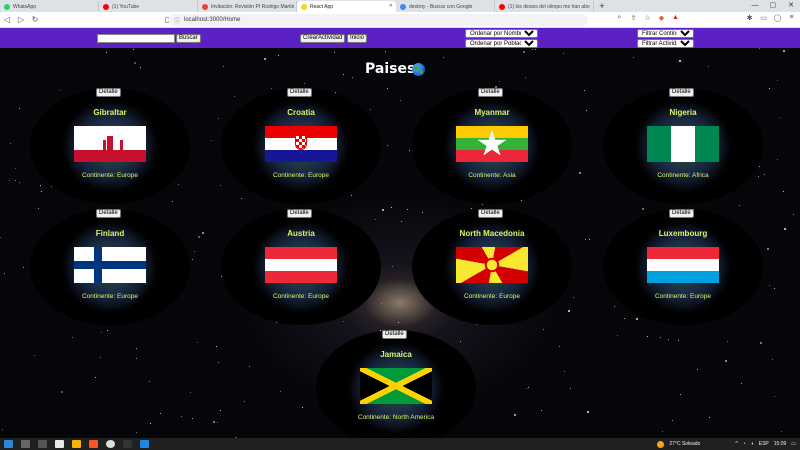 This screenshot has width=800, height=450. What do you see at coordinates (76, 444) in the screenshot?
I see `folder-icon` at bounding box center [76, 444].